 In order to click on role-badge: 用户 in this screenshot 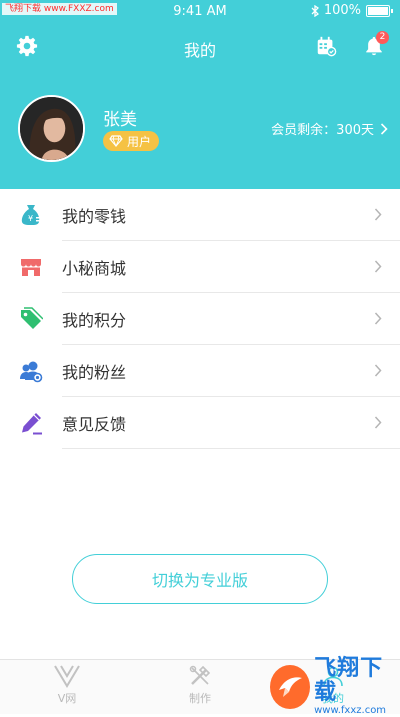, I will do `click(131, 141)`.